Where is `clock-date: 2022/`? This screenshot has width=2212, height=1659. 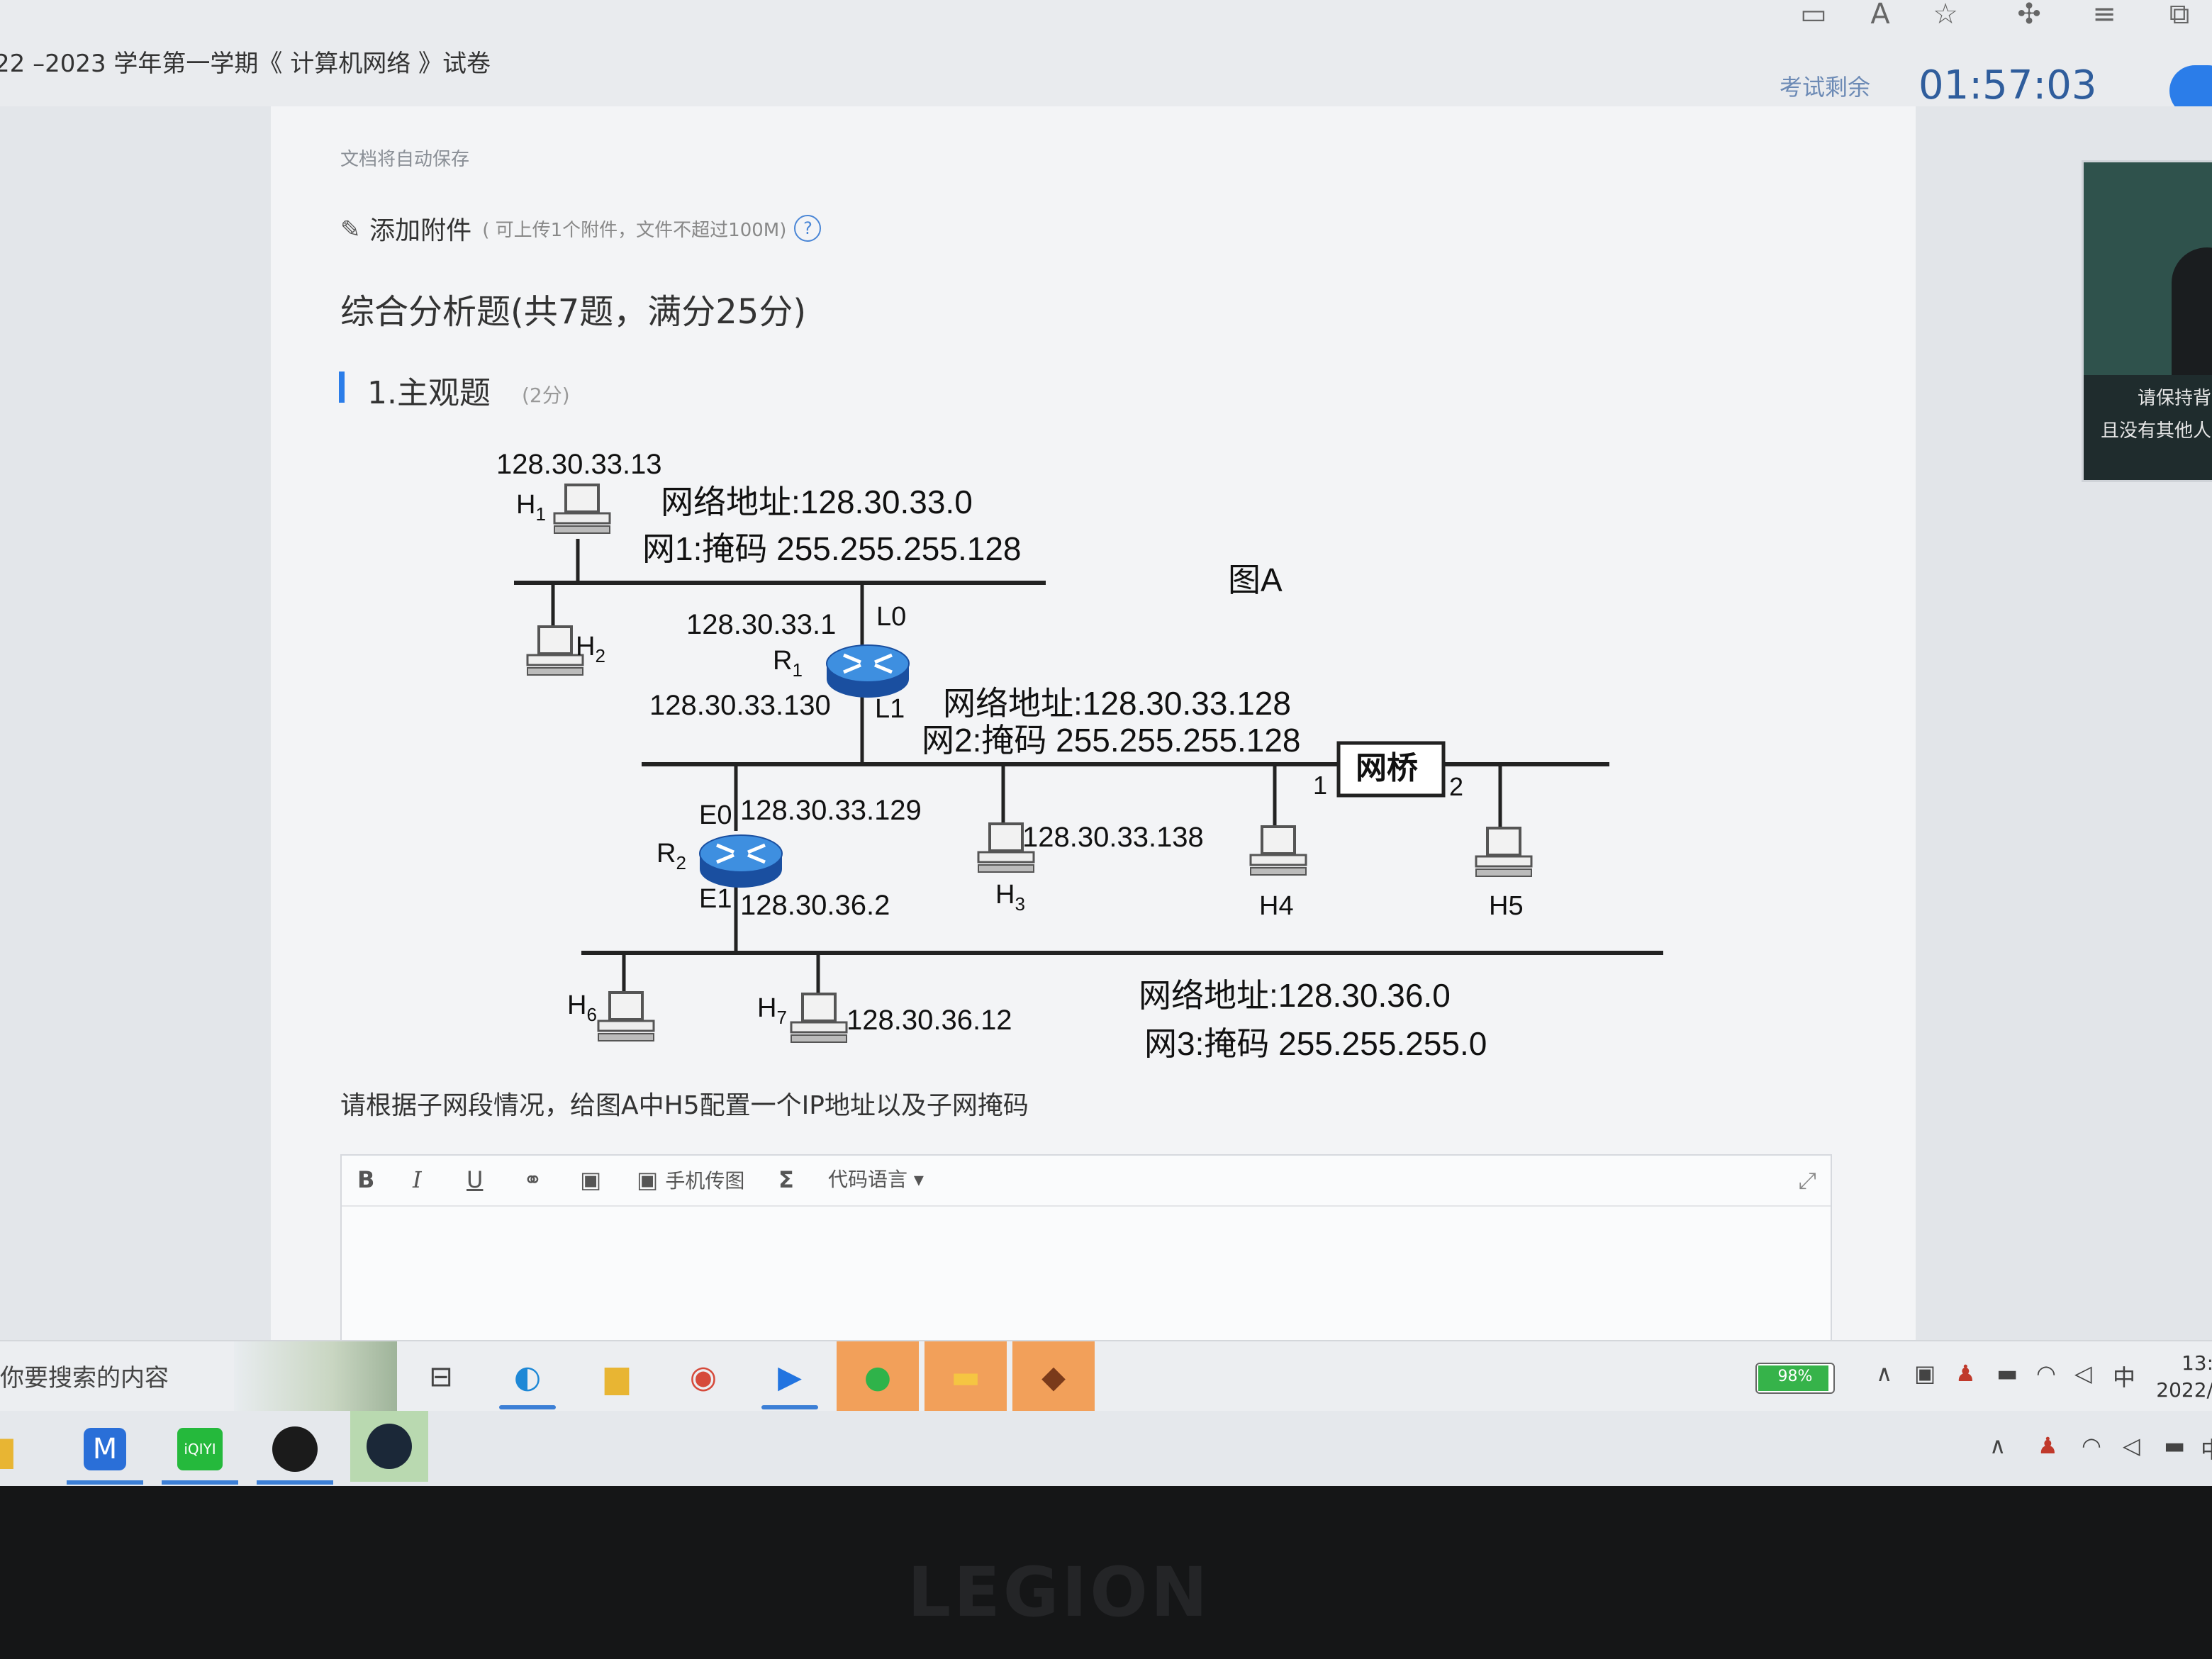
clock-date: 2022/ is located at coordinates (2184, 1390).